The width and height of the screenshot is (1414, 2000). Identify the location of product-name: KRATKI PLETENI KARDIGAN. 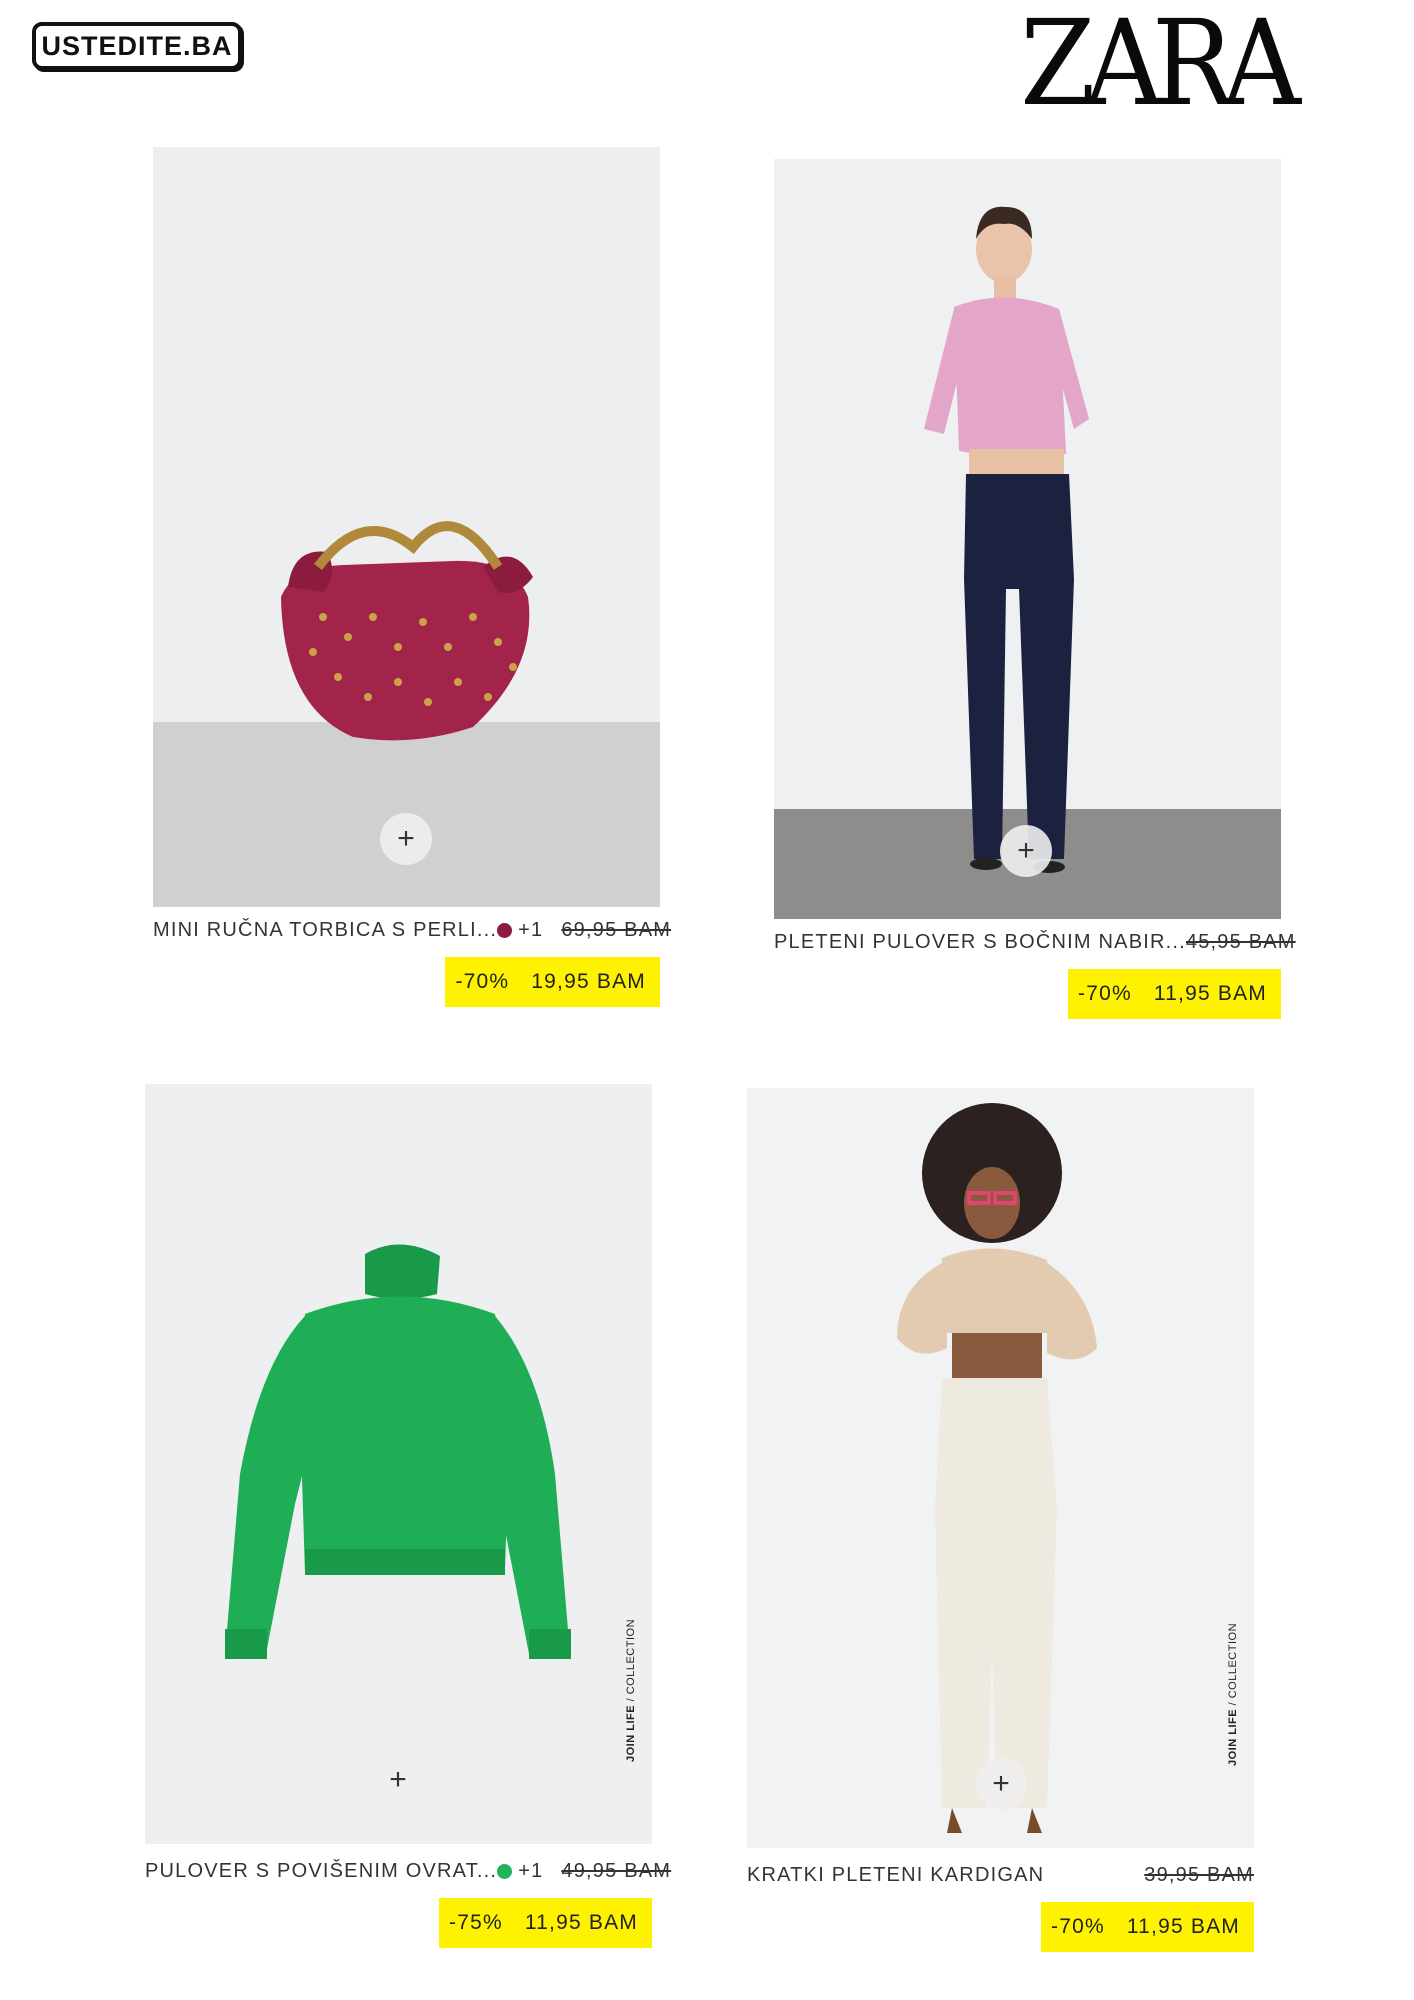
(895, 1875).